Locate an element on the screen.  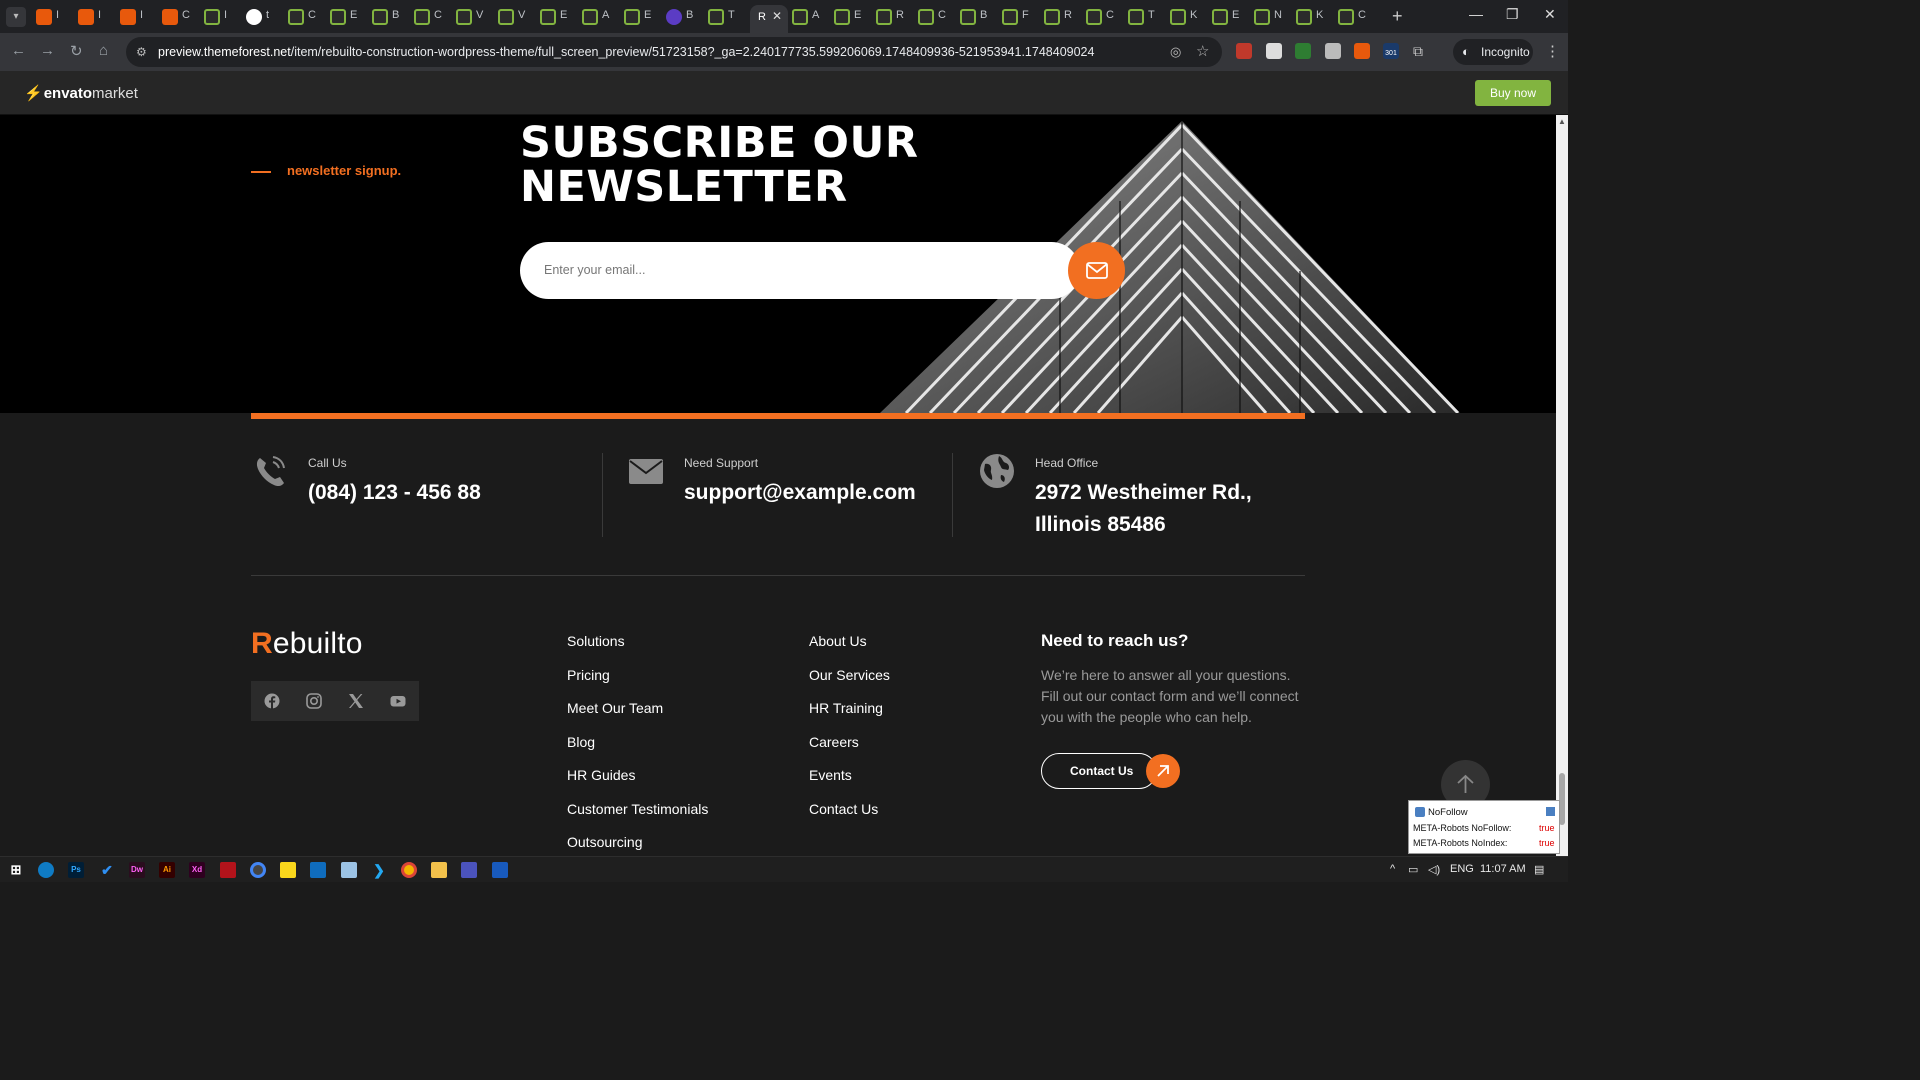
language-indicator: ENG is located at coordinates (1462, 869).